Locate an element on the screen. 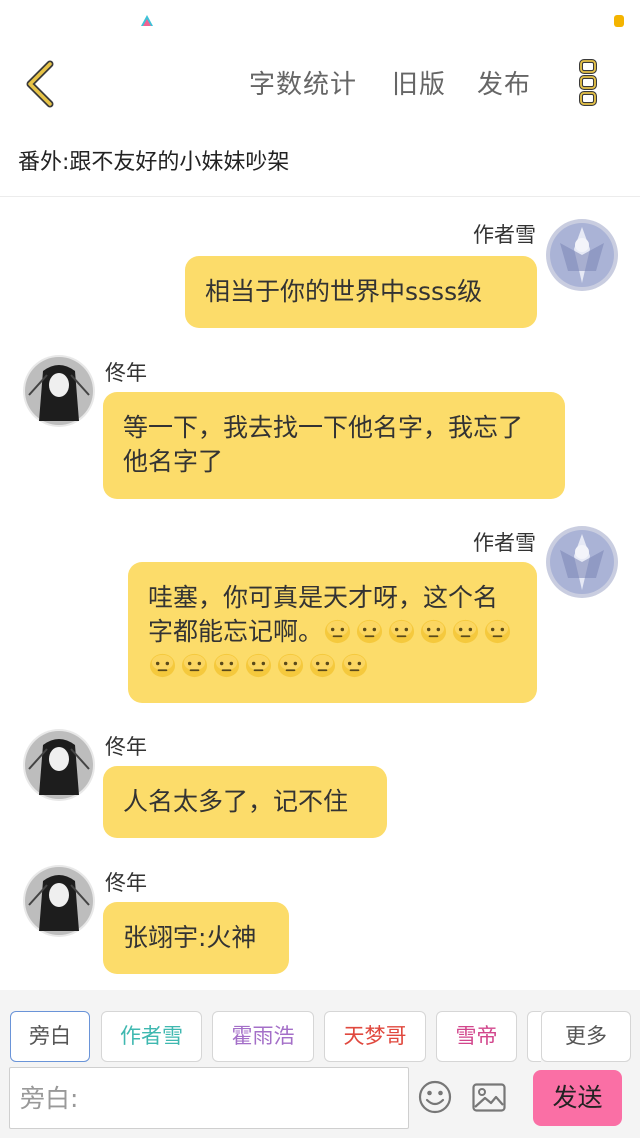 The height and width of the screenshot is (1138, 640). message-bubble: 人名太多了，记不住 is located at coordinates (245, 802).